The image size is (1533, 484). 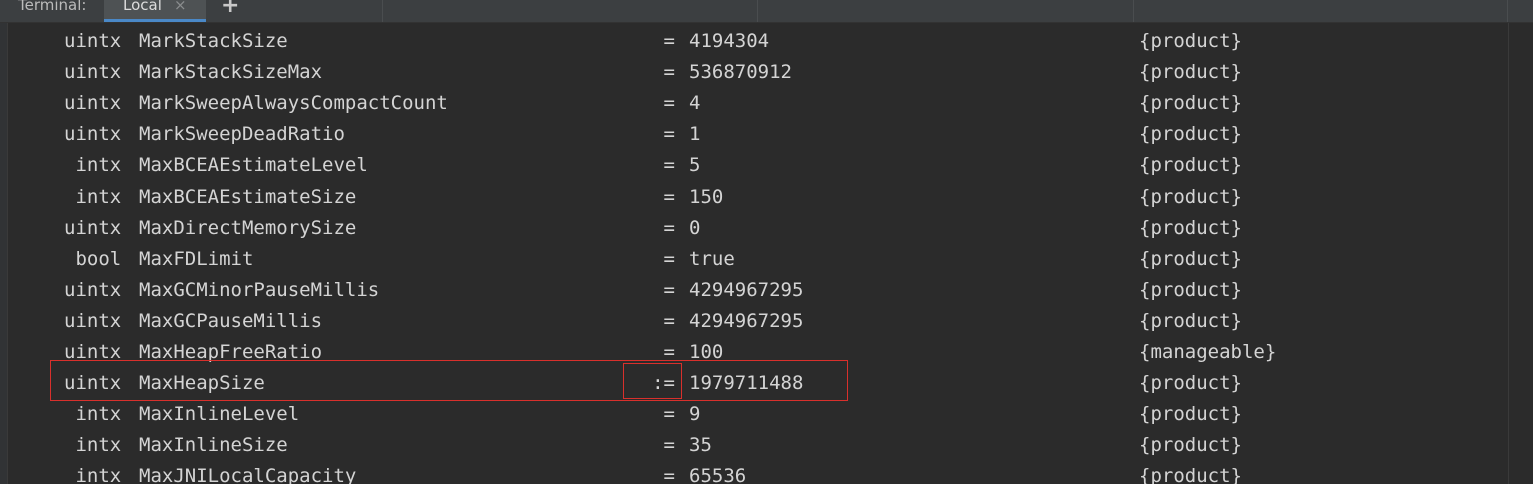 I want to click on close-icon: ×, so click(x=180, y=7).